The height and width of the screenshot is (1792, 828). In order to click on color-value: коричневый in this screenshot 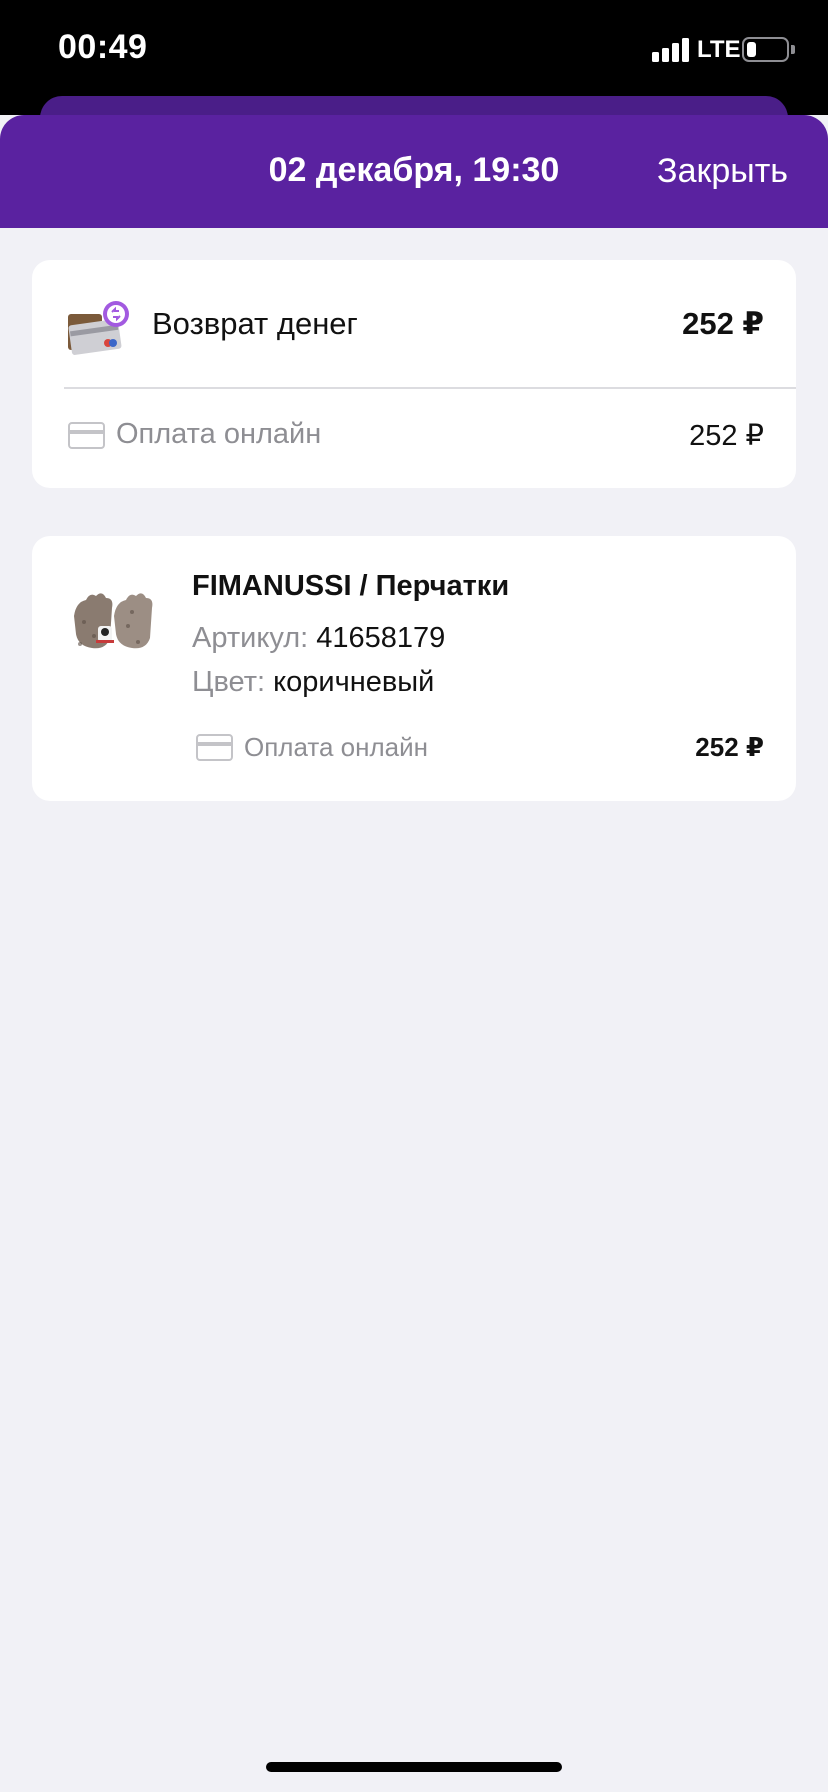, I will do `click(354, 682)`.